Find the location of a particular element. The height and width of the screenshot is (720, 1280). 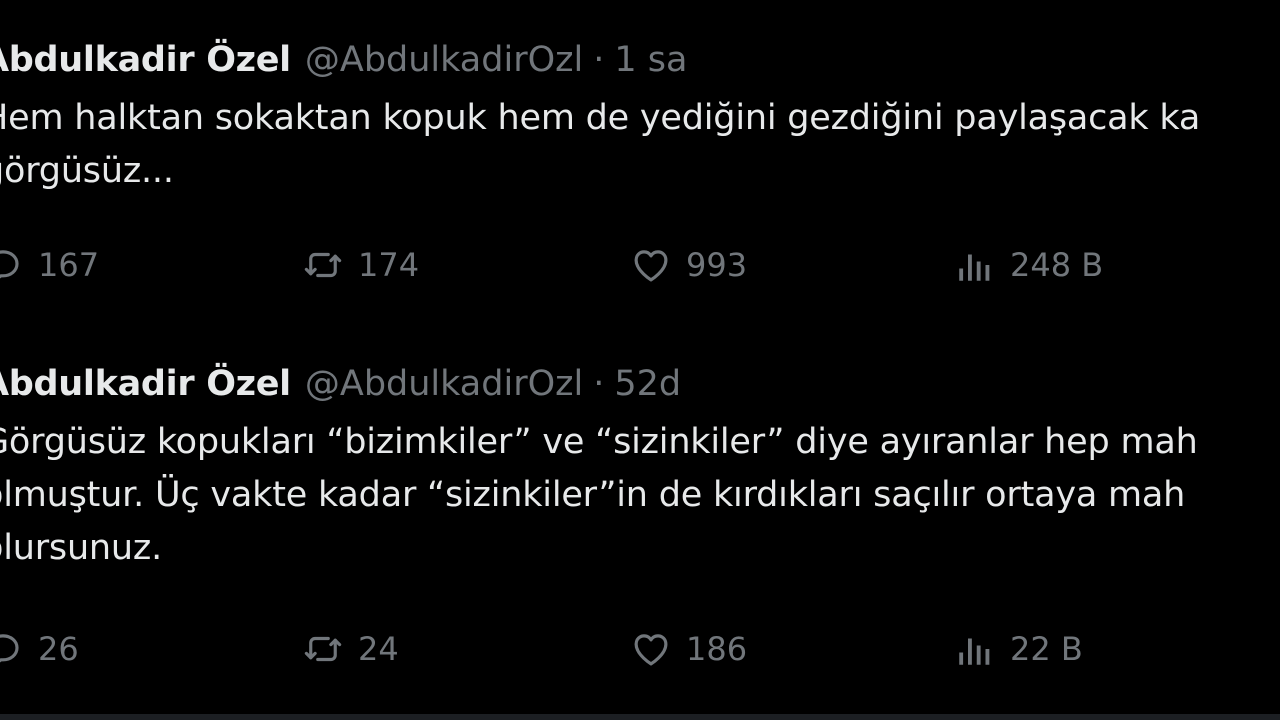

views-button: 248 B is located at coordinates (1028, 265).